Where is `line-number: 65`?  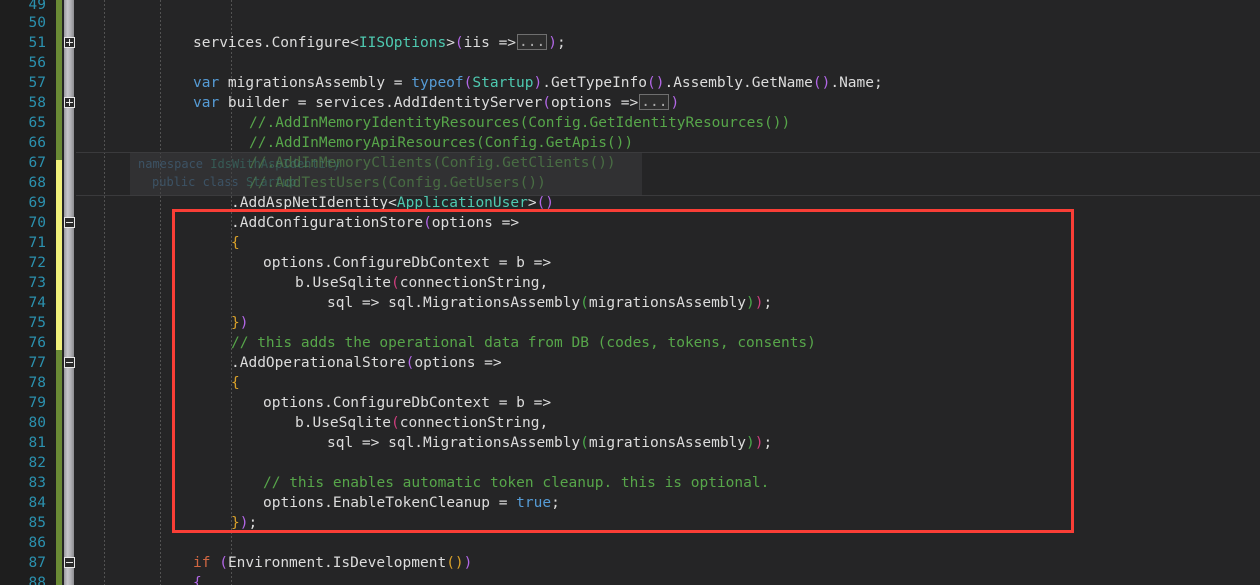 line-number: 65 is located at coordinates (37, 123).